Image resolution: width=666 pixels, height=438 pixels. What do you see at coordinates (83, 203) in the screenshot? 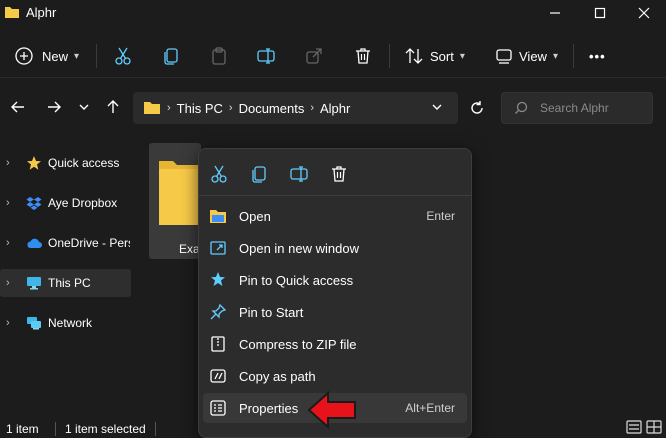
I see `sidebar-item-label: Aye Dropbox` at bounding box center [83, 203].